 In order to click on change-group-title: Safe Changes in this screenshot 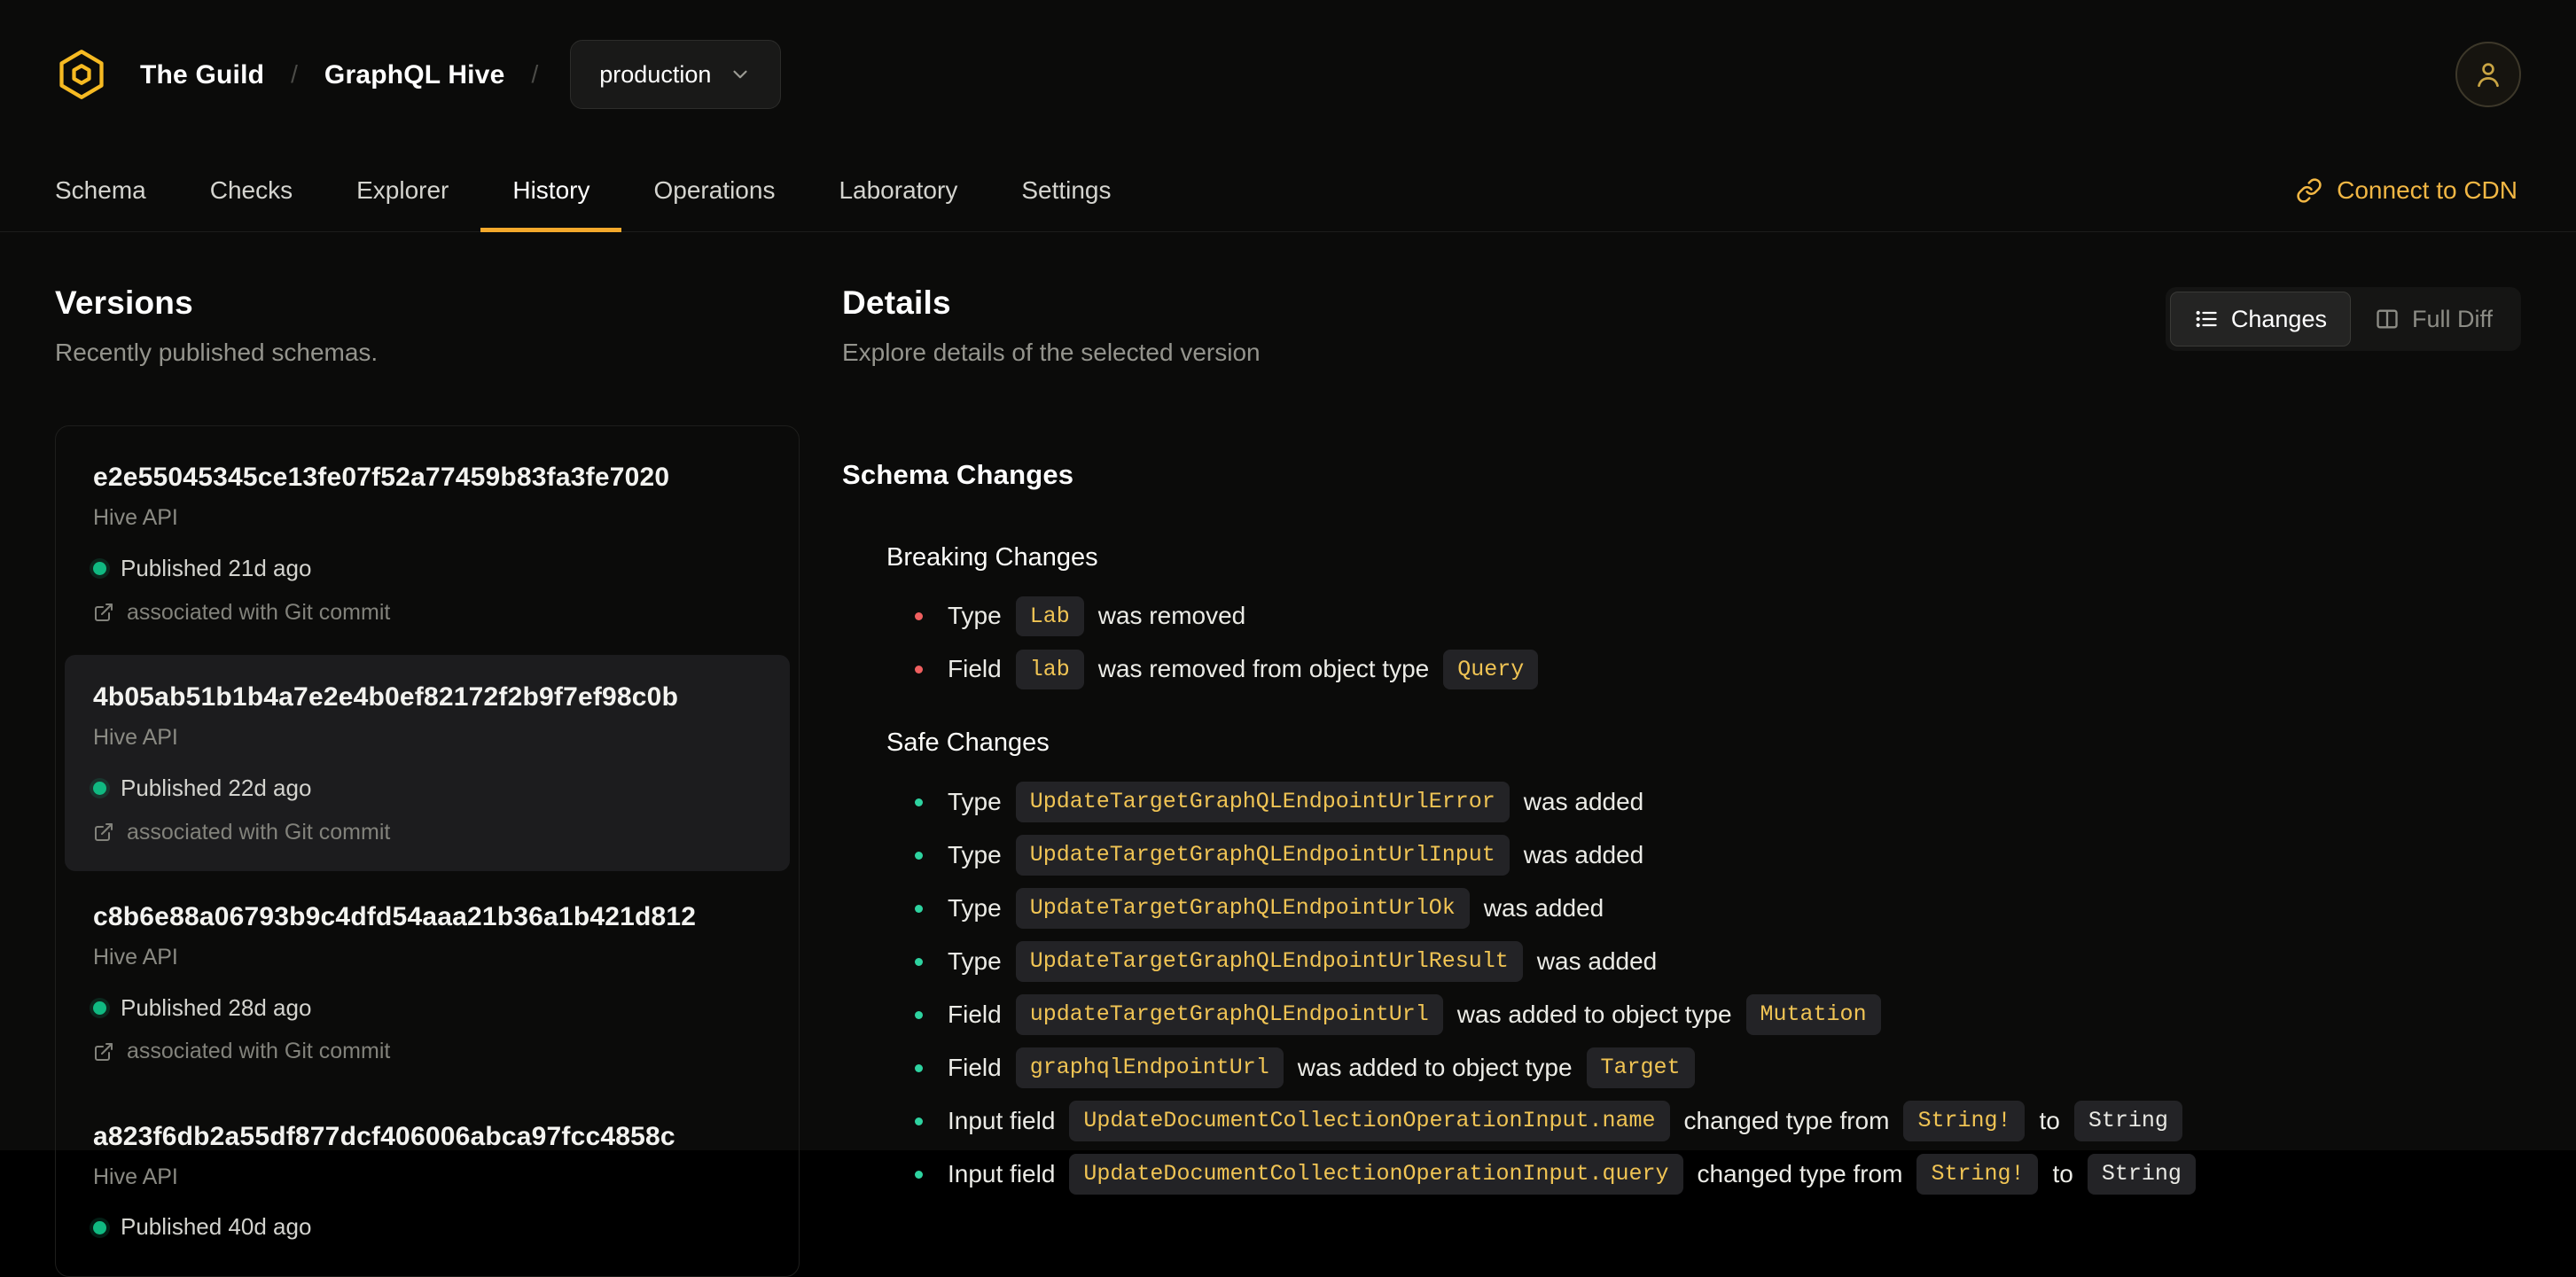, I will do `click(968, 743)`.